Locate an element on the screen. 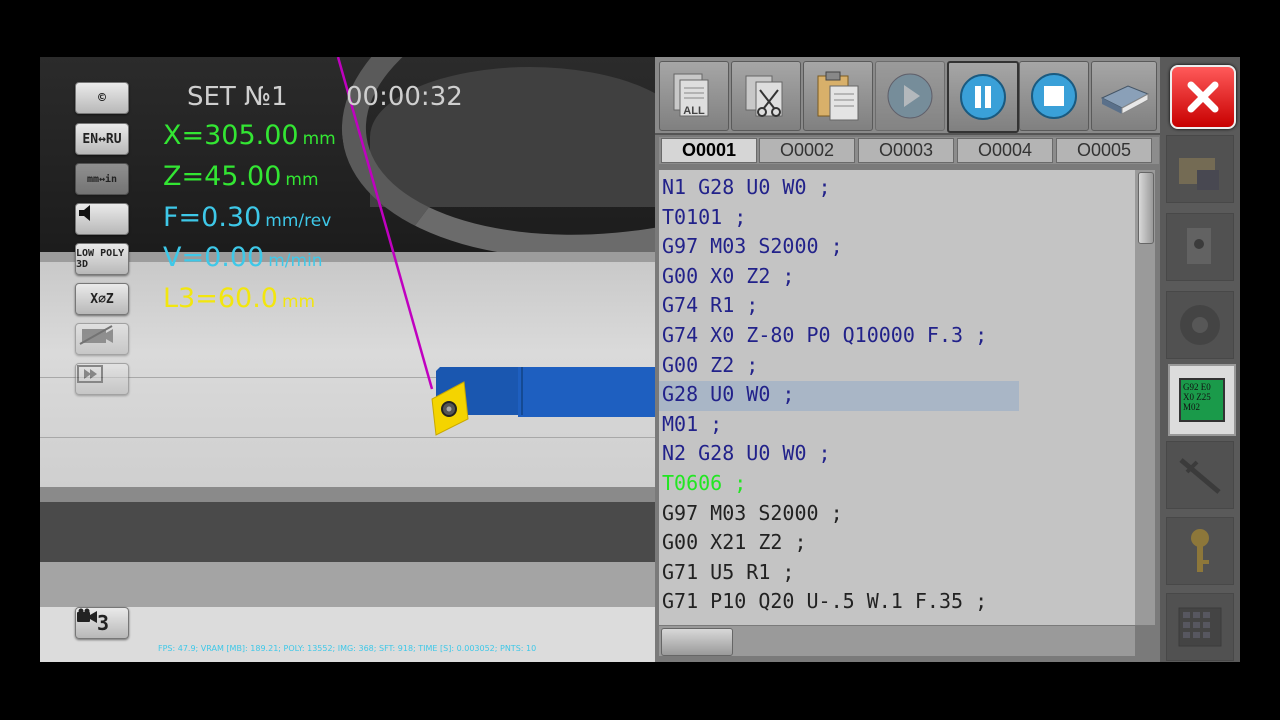  program-toolbar: ALL is located at coordinates (907, 96).